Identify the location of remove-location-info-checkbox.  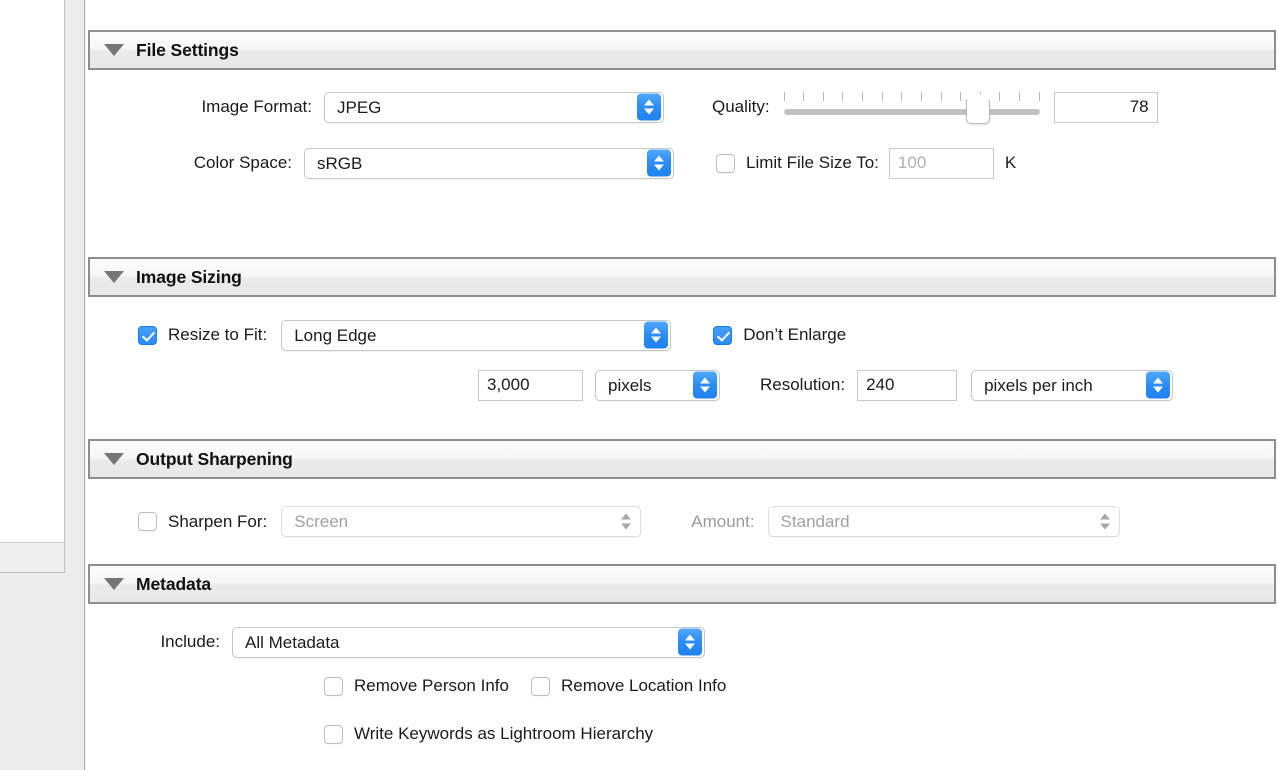
(540, 686).